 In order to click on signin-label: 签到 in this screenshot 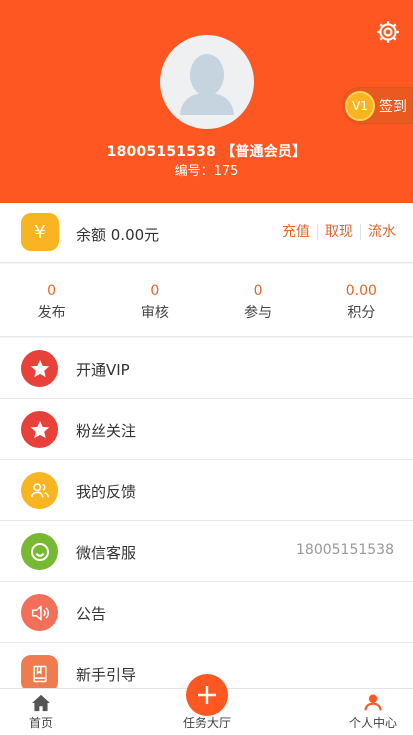, I will do `click(393, 106)`.